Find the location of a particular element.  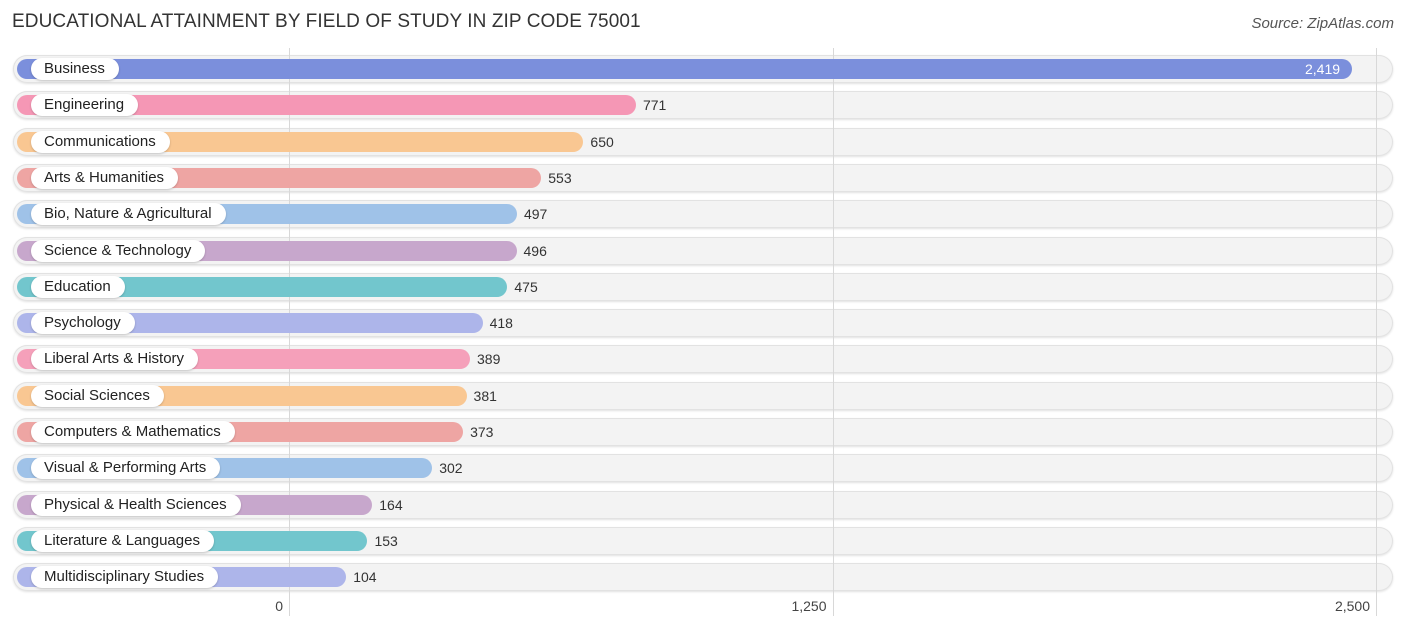

category-label: Physical & Health Sciences is located at coordinates (136, 504).